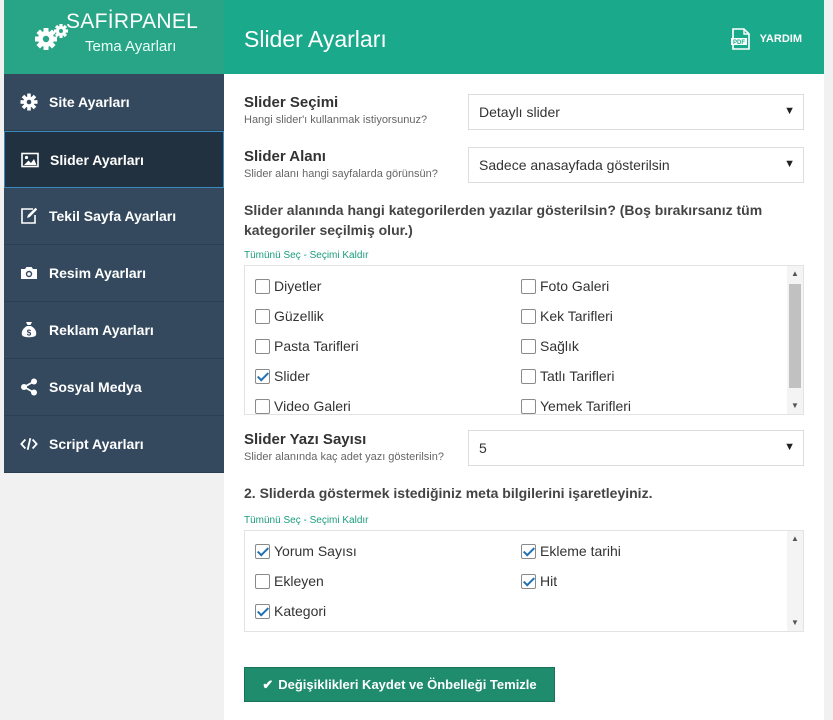 This screenshot has width=833, height=720. What do you see at coordinates (97, 159) in the screenshot?
I see `sidebar-item-label: Slider Ayarları` at bounding box center [97, 159].